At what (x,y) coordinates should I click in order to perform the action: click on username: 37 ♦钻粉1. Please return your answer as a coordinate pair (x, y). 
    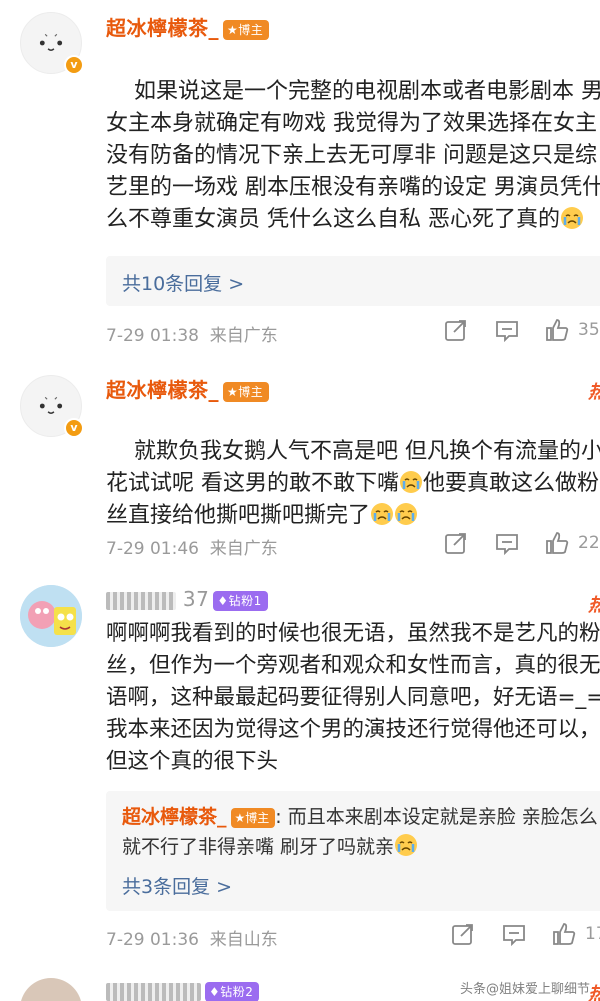
    Looking at the image, I should click on (187, 599).